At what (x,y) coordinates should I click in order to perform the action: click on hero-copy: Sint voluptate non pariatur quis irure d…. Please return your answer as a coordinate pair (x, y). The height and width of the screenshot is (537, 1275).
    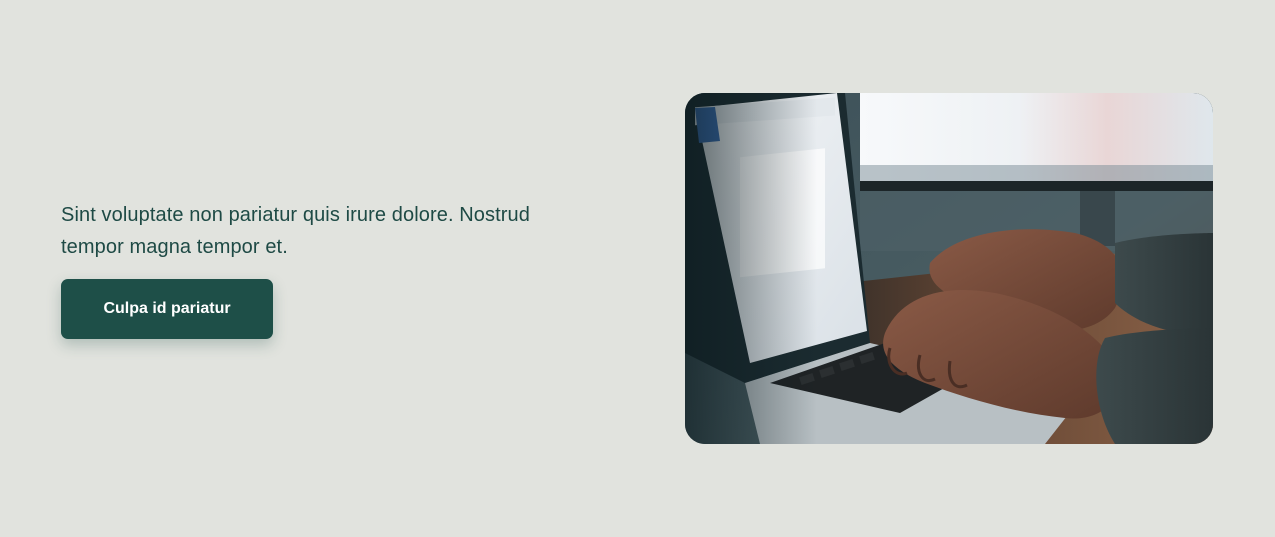
    Looking at the image, I should click on (321, 231).